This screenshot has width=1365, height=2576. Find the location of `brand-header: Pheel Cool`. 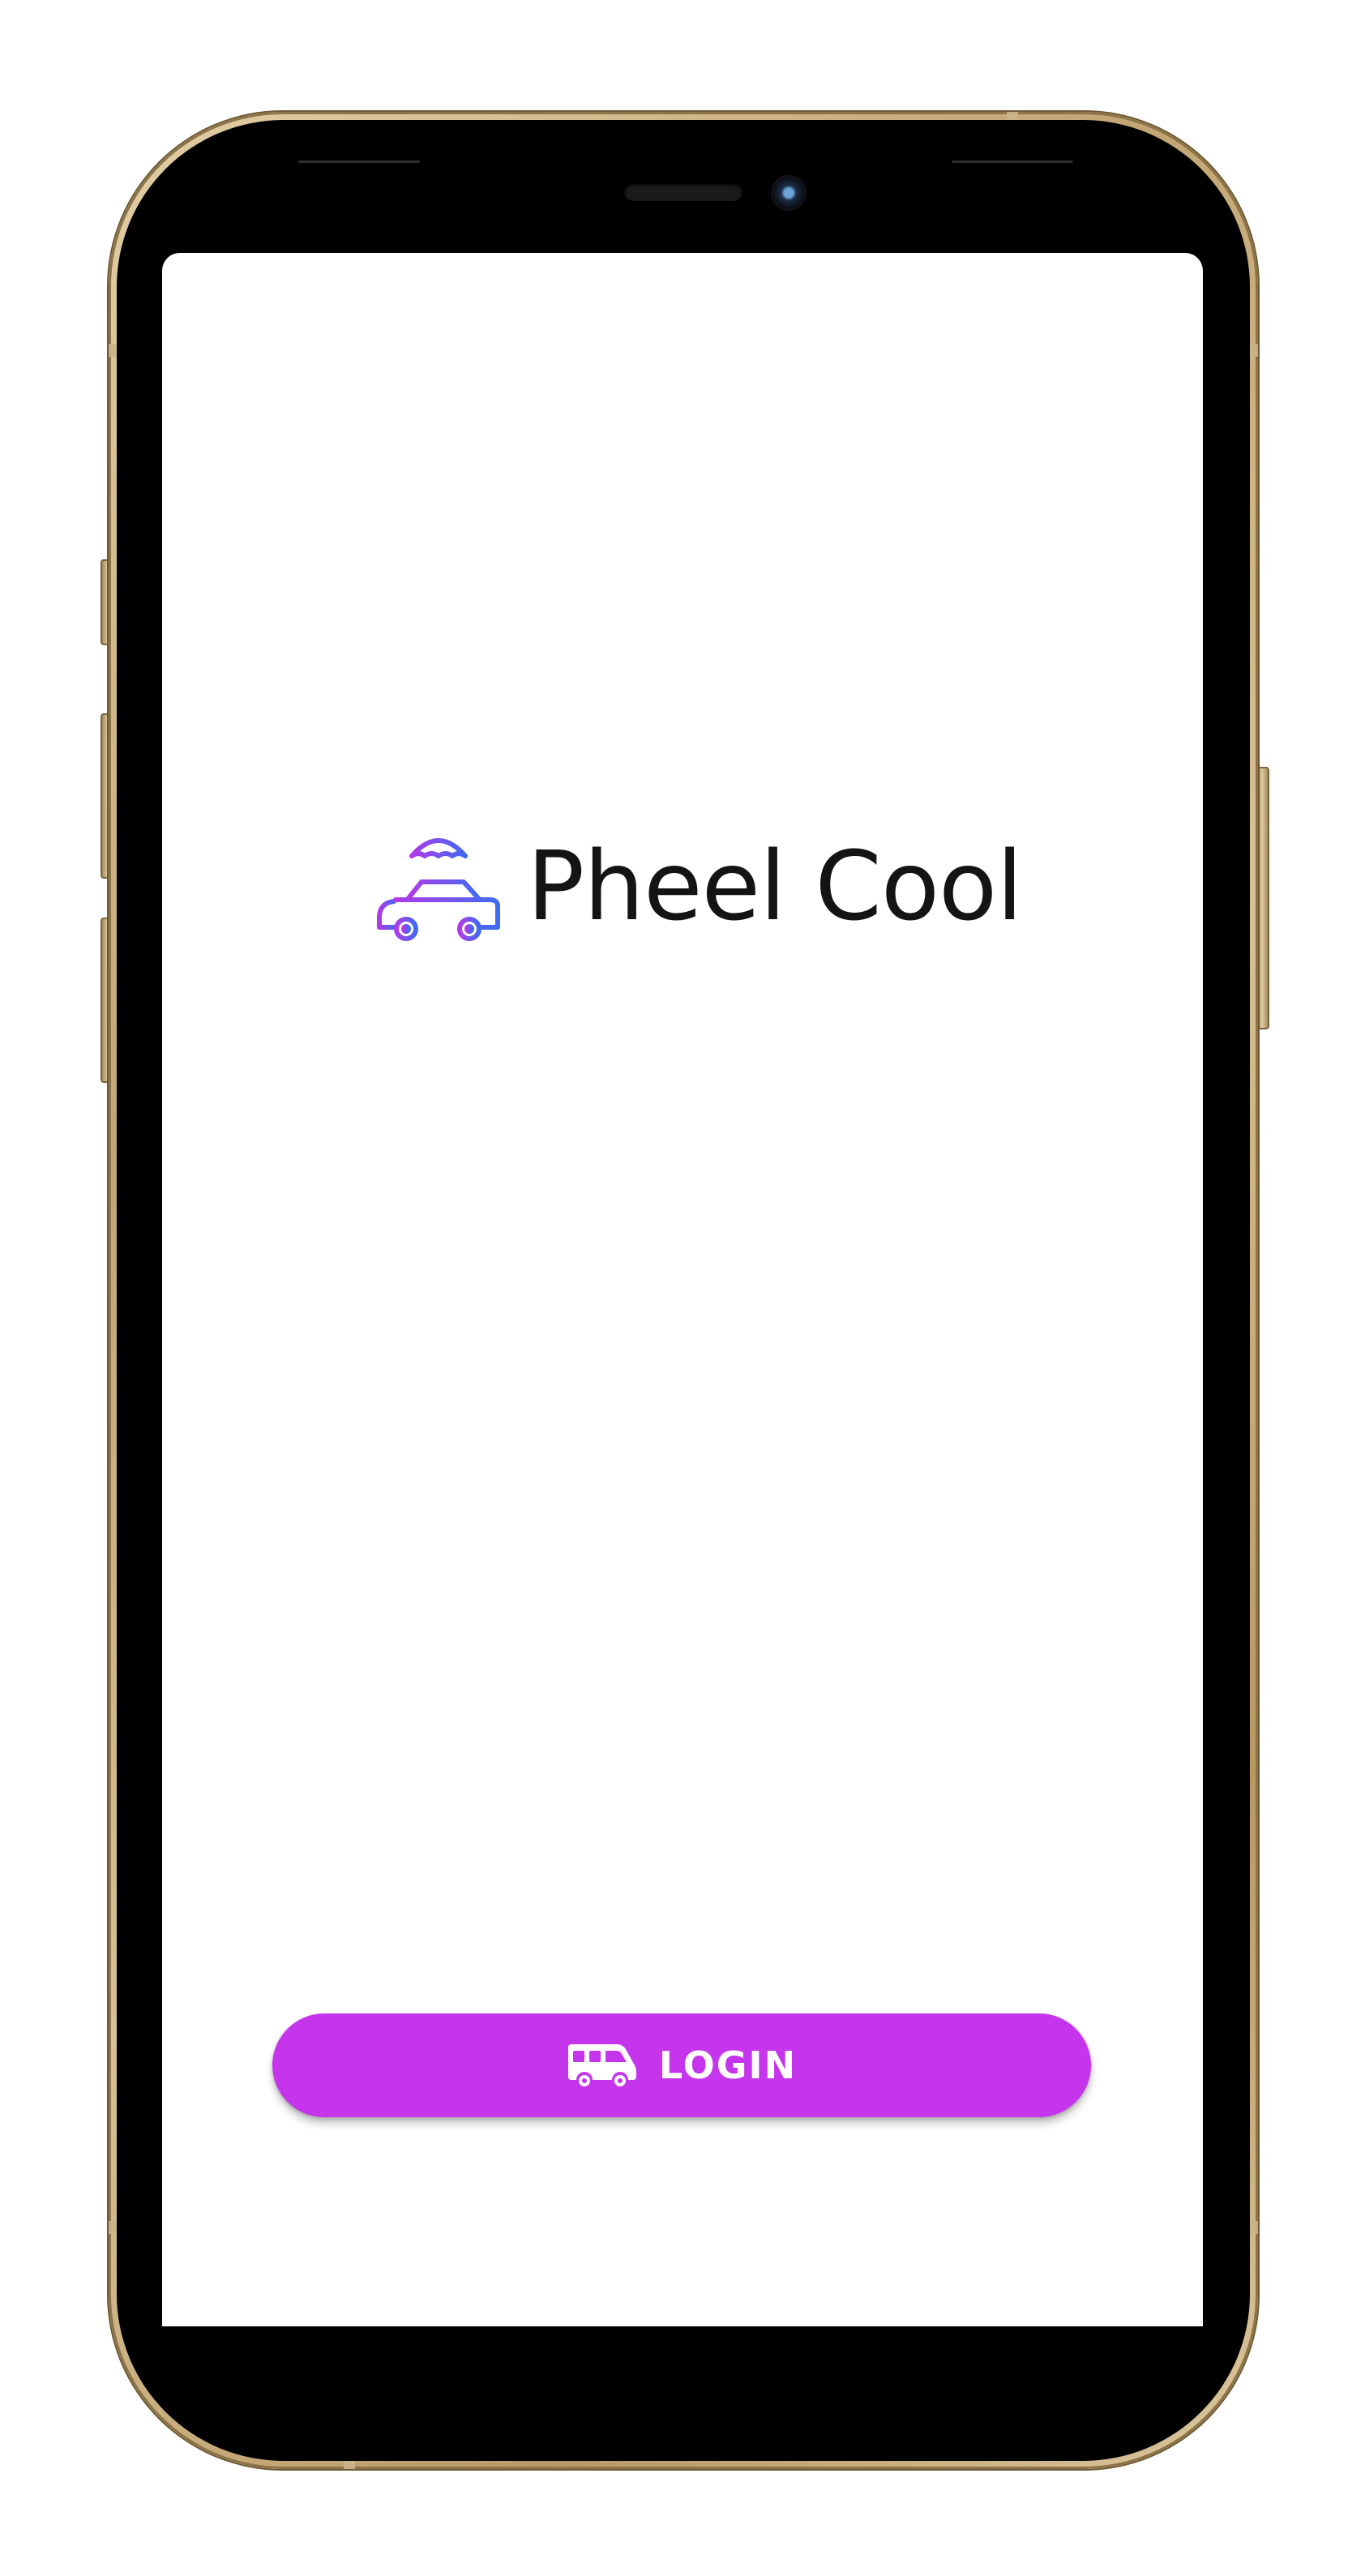

brand-header: Pheel Cool is located at coordinates (697, 889).